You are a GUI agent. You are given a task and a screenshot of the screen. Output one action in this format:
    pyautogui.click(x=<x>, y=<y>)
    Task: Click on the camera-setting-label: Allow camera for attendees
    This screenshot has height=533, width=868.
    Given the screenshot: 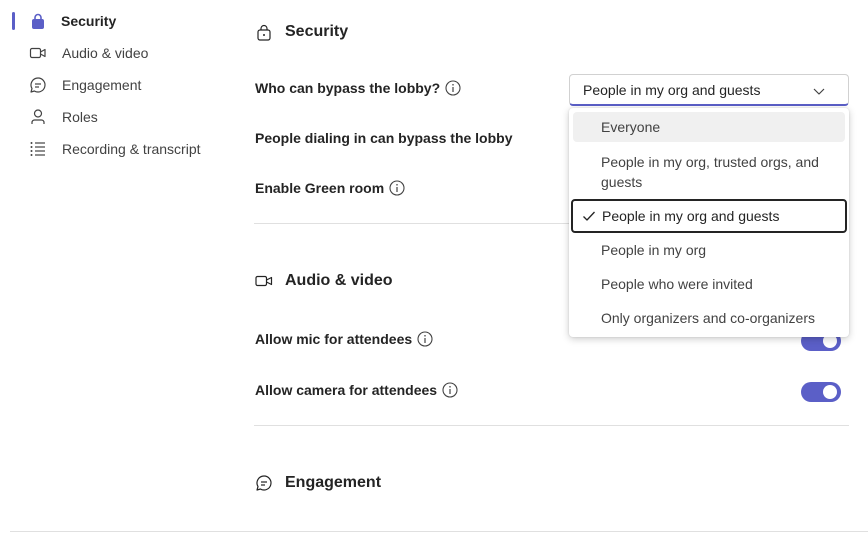 What is the action you would take?
    pyautogui.click(x=356, y=390)
    